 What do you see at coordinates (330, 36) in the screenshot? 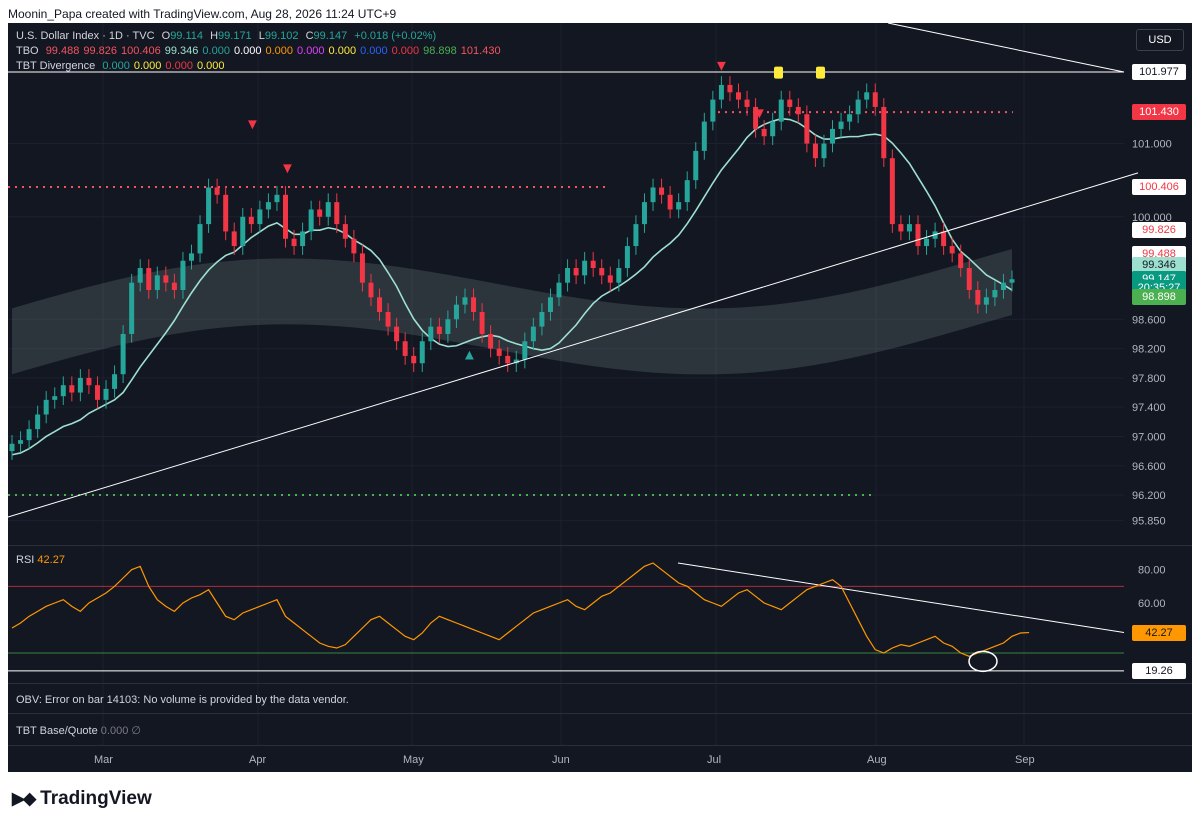
I see `close-value: 99.147` at bounding box center [330, 36].